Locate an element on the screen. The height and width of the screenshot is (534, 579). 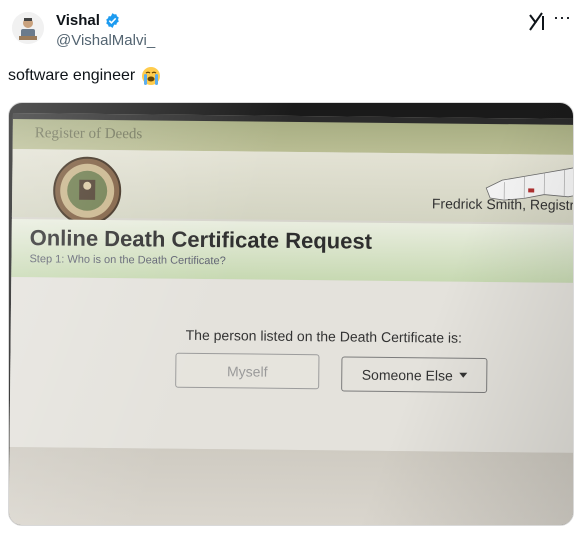
step-label: Step 1: Who is on the Death Certificate? is located at coordinates (127, 260).